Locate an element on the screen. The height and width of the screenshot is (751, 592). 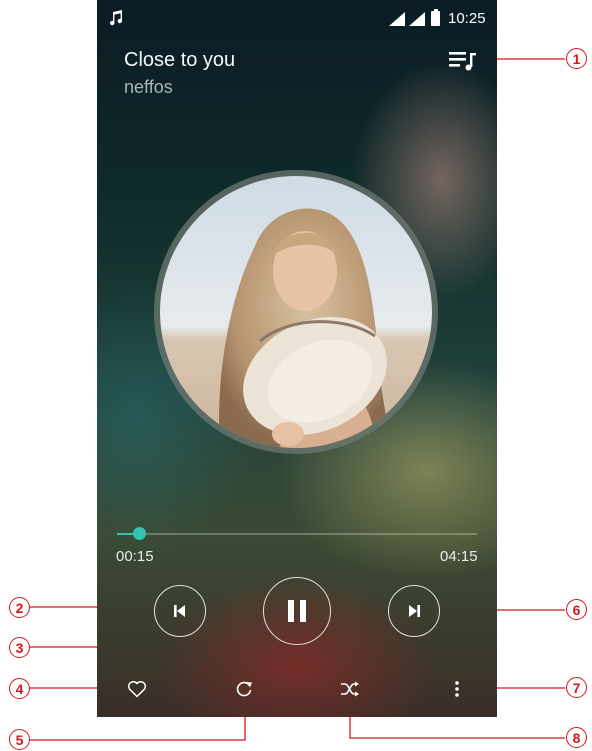
repeat-button is located at coordinates (244, 689).